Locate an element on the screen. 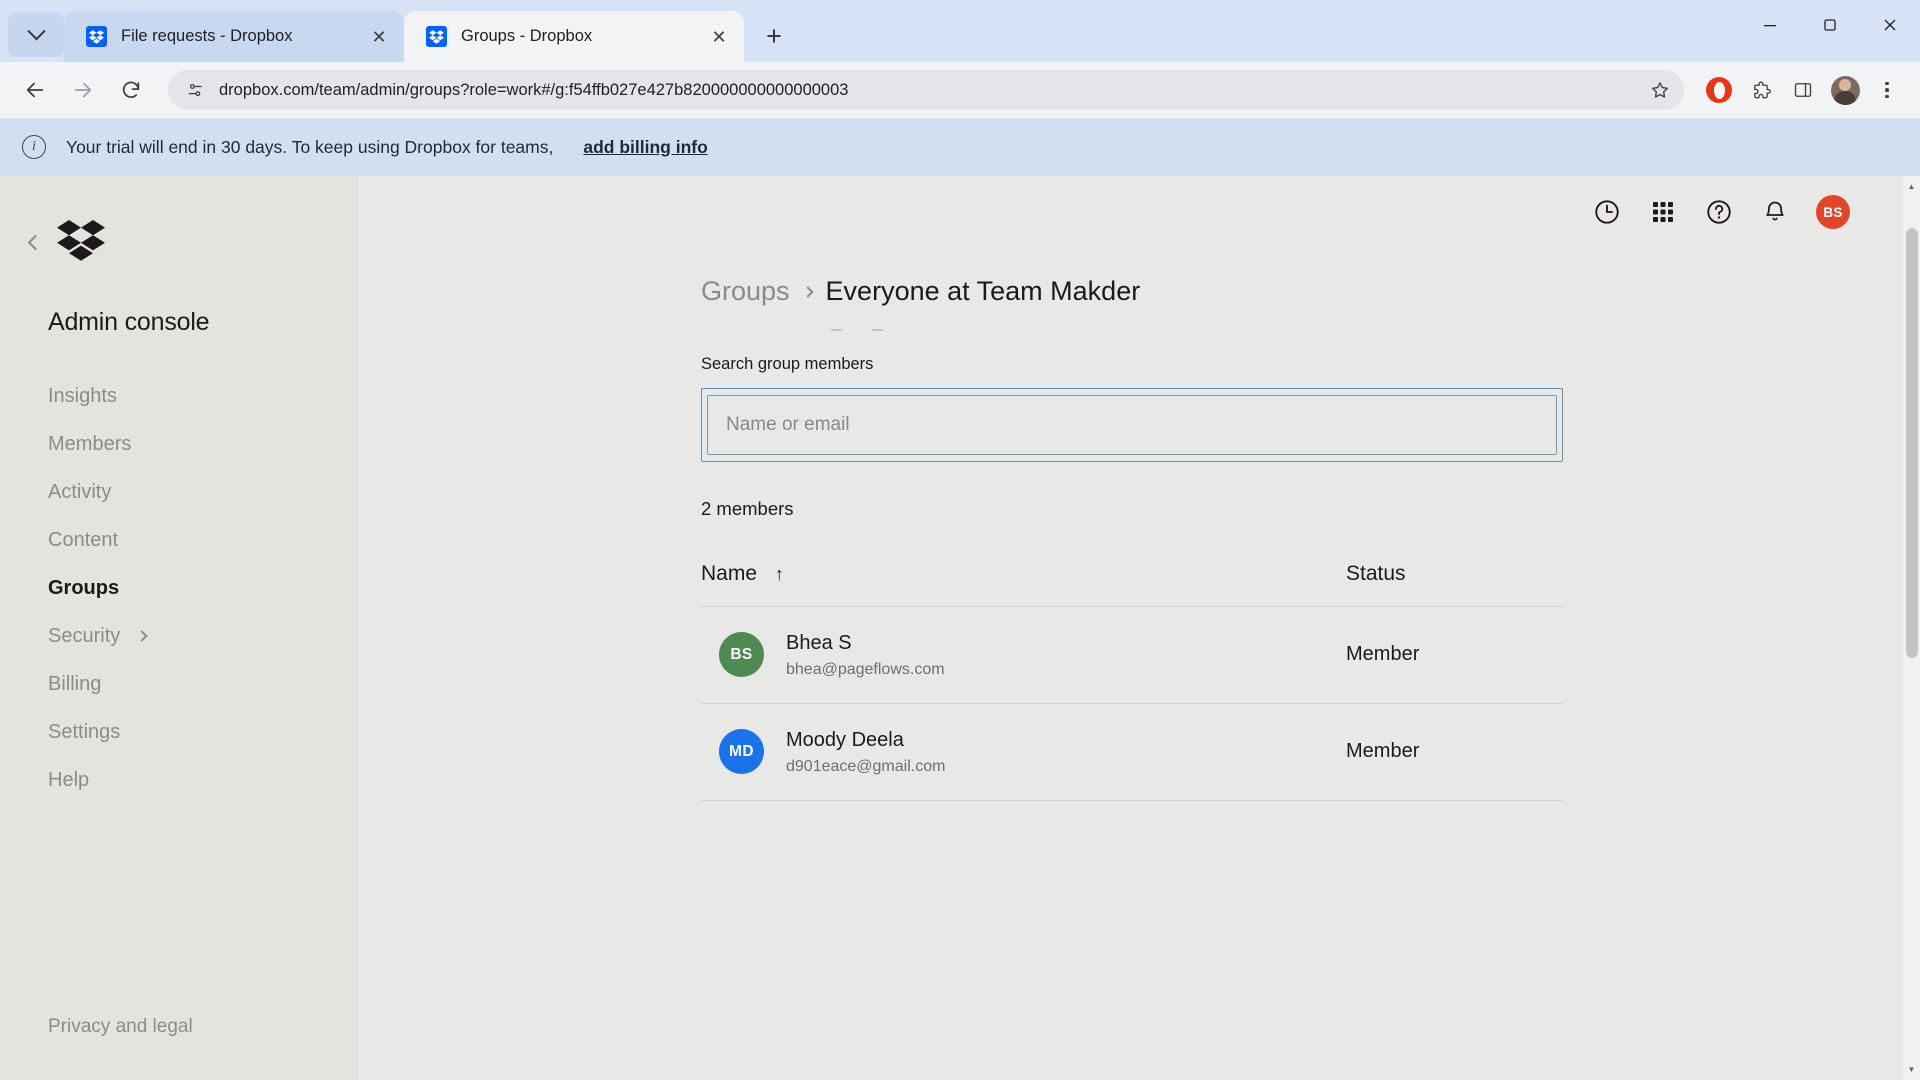 Image resolution: width=1920 pixels, height=1080 pixels. user-avatar: BS is located at coordinates (1833, 212).